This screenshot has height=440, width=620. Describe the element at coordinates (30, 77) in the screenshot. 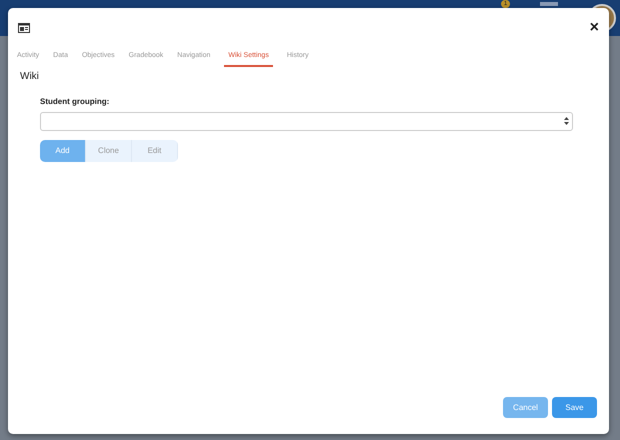

I see `section-title: Wiki` at that location.